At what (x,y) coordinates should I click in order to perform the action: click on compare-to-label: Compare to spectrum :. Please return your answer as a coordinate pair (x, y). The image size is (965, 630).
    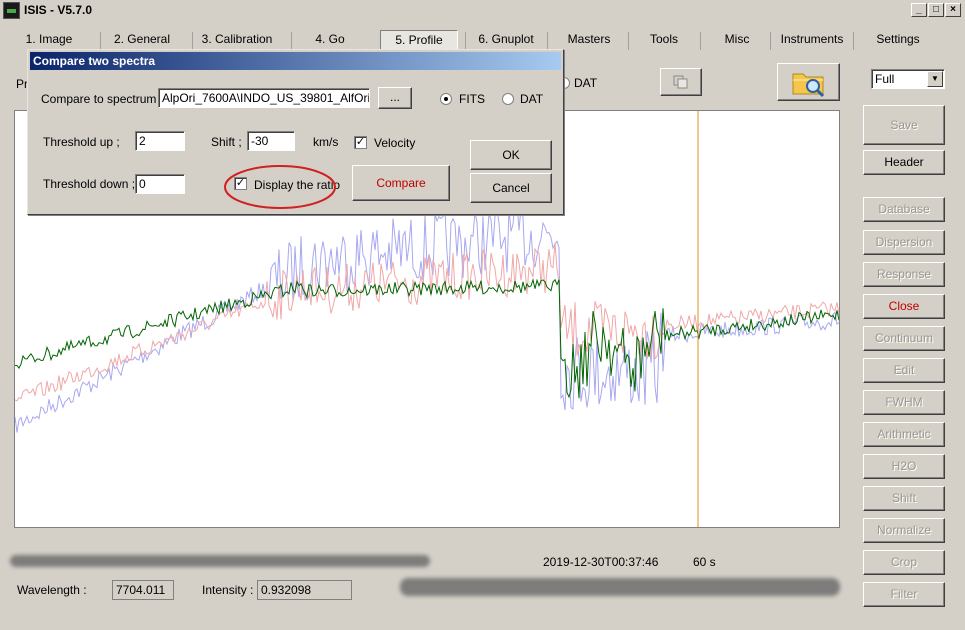
    Looking at the image, I should click on (102, 99).